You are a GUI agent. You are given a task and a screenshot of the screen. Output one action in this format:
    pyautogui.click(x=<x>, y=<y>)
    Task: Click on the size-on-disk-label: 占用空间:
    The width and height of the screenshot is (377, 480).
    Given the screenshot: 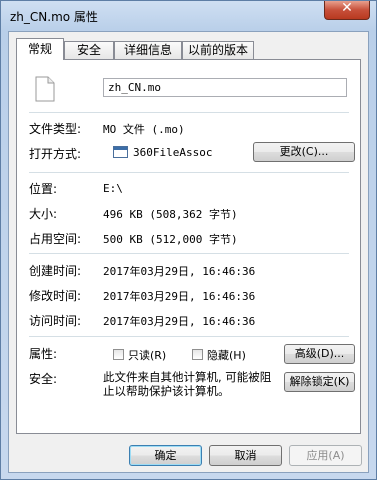 What is the action you would take?
    pyautogui.click(x=55, y=239)
    